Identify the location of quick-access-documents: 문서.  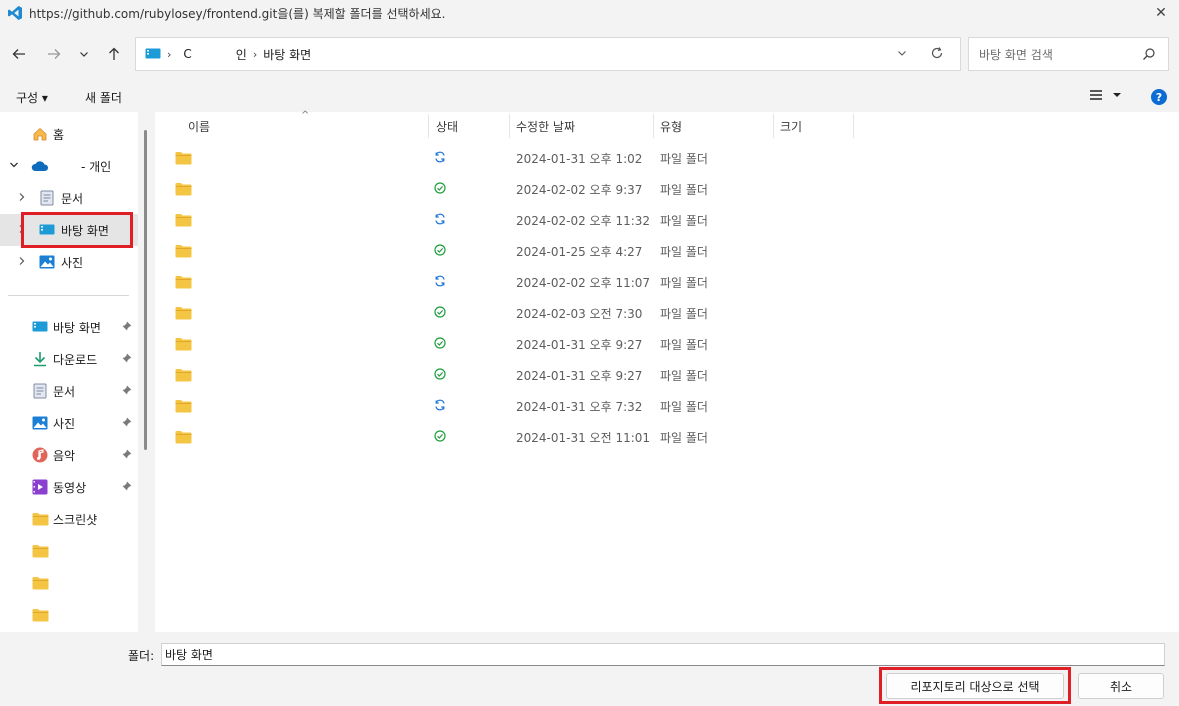
(69, 391).